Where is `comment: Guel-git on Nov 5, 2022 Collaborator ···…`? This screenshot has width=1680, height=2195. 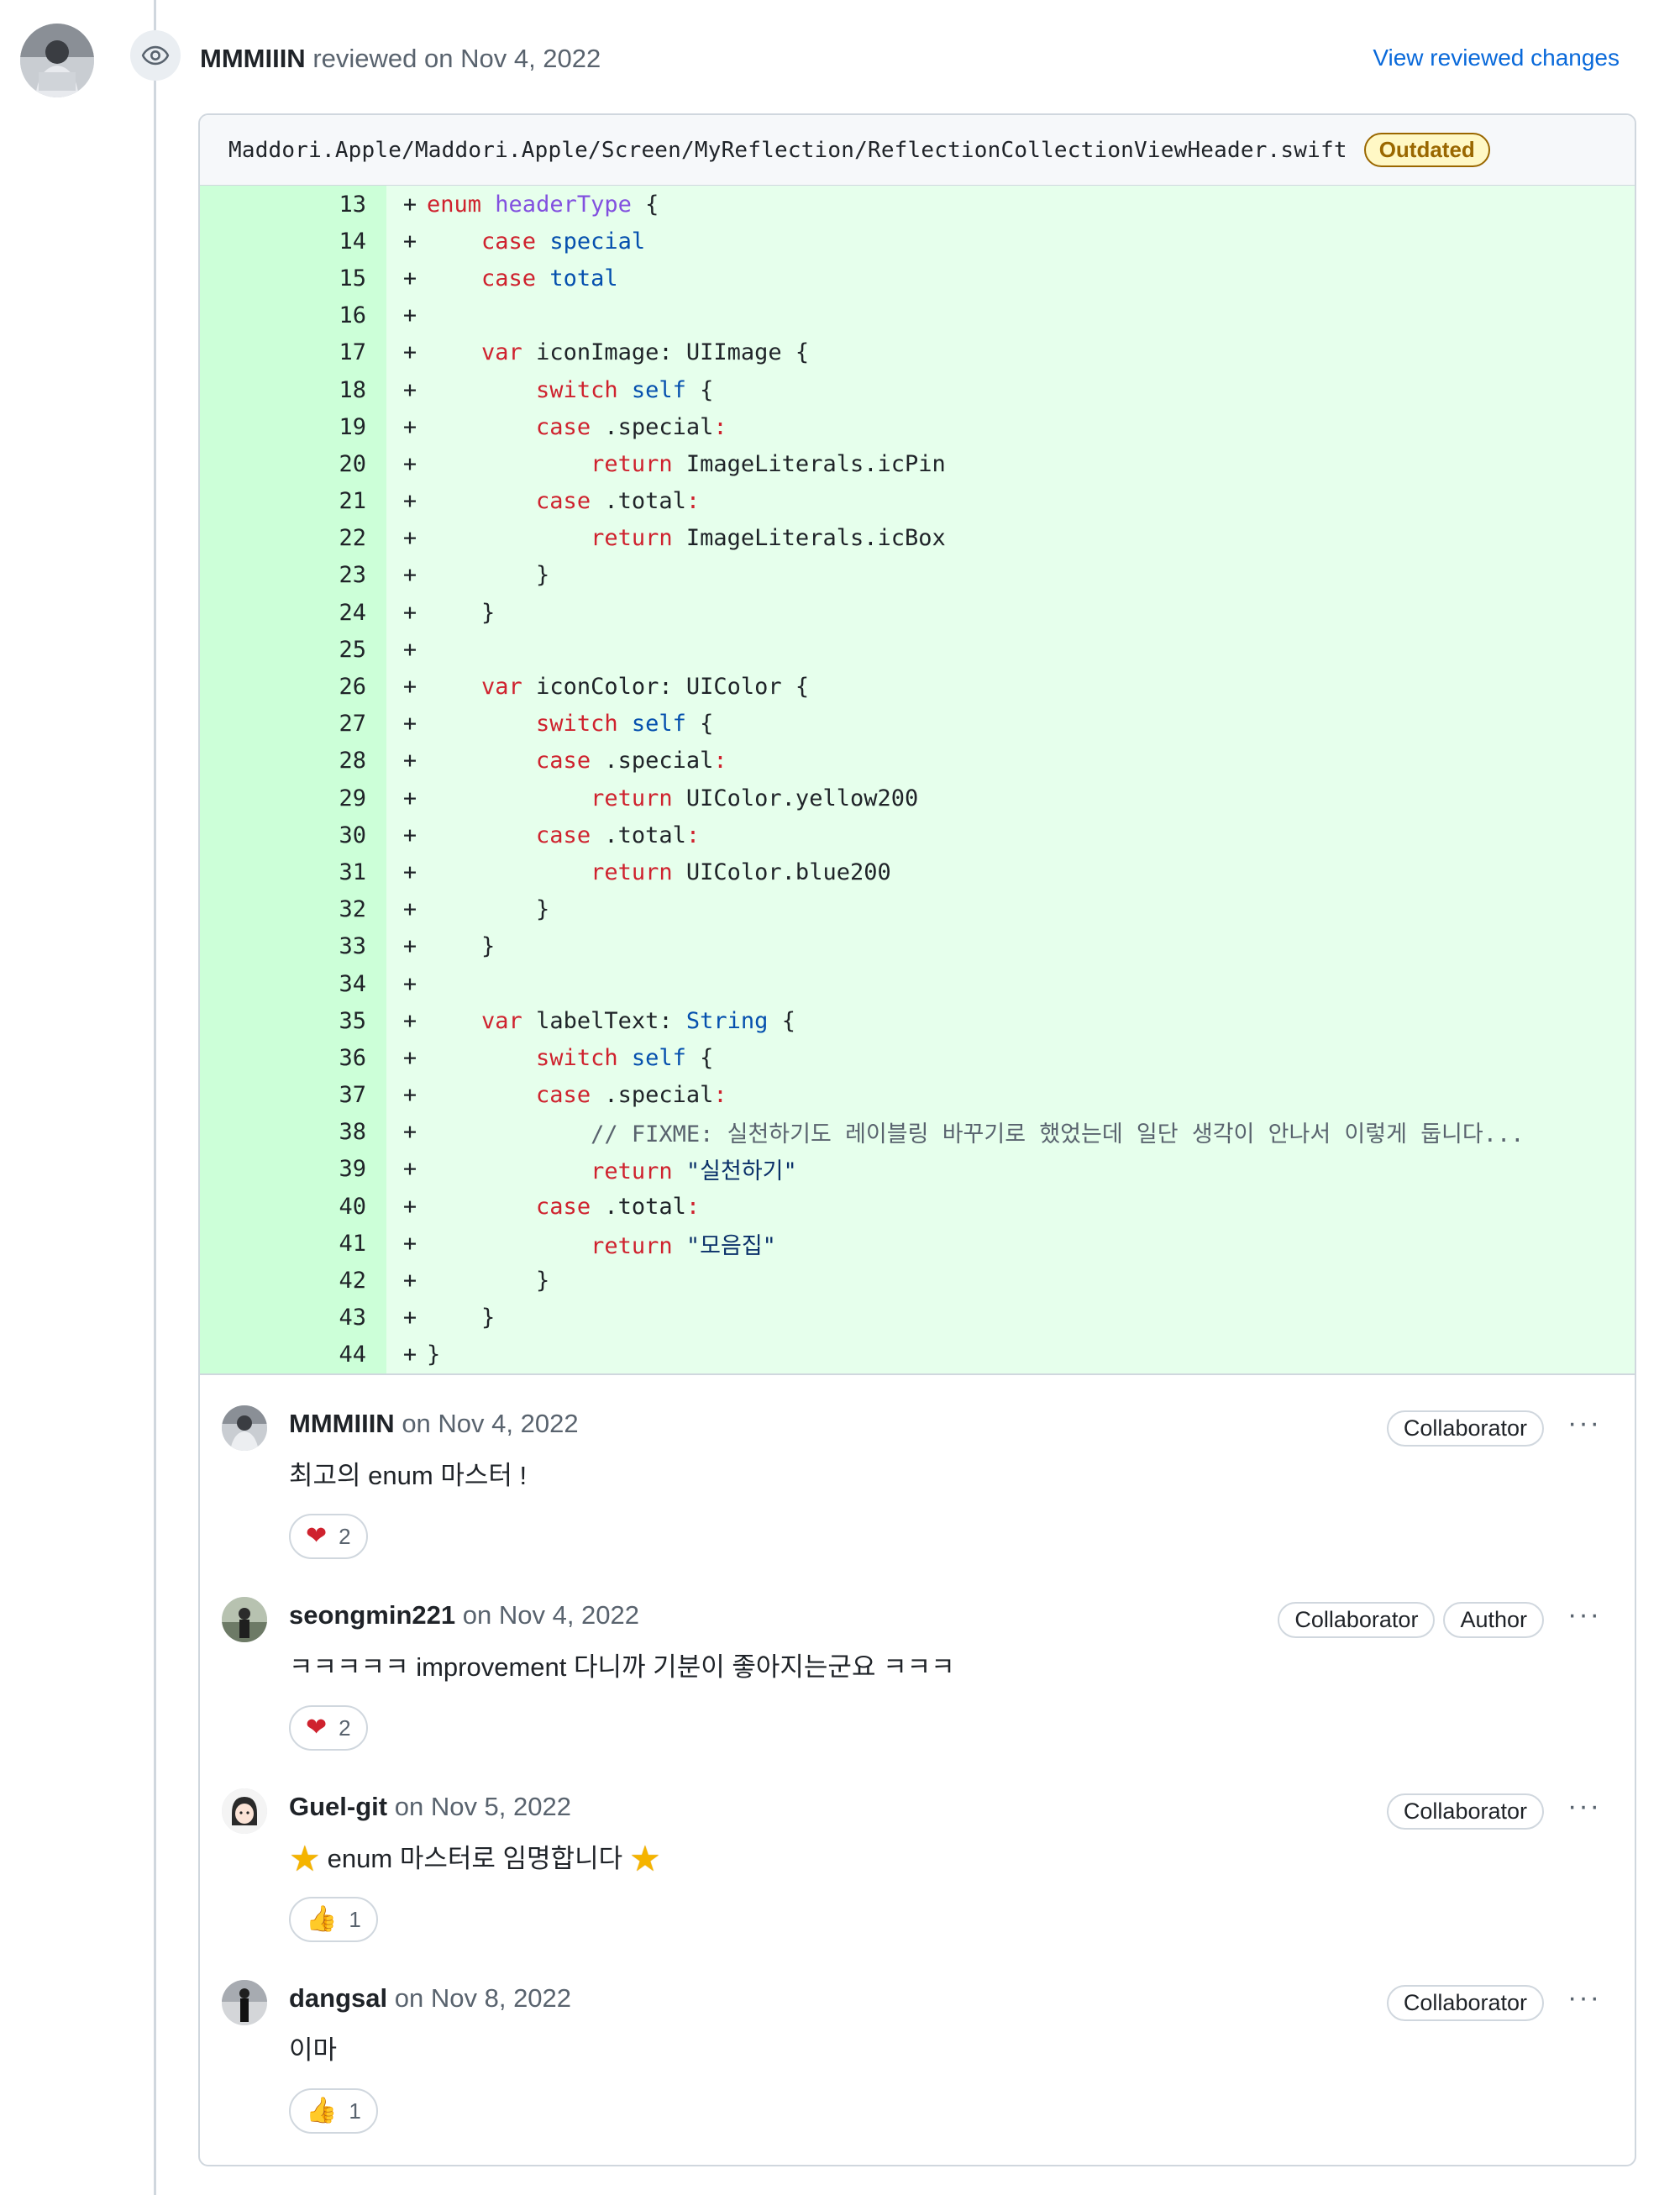 comment: Guel-git on Nov 5, 2022 Collaborator ···… is located at coordinates (917, 1854).